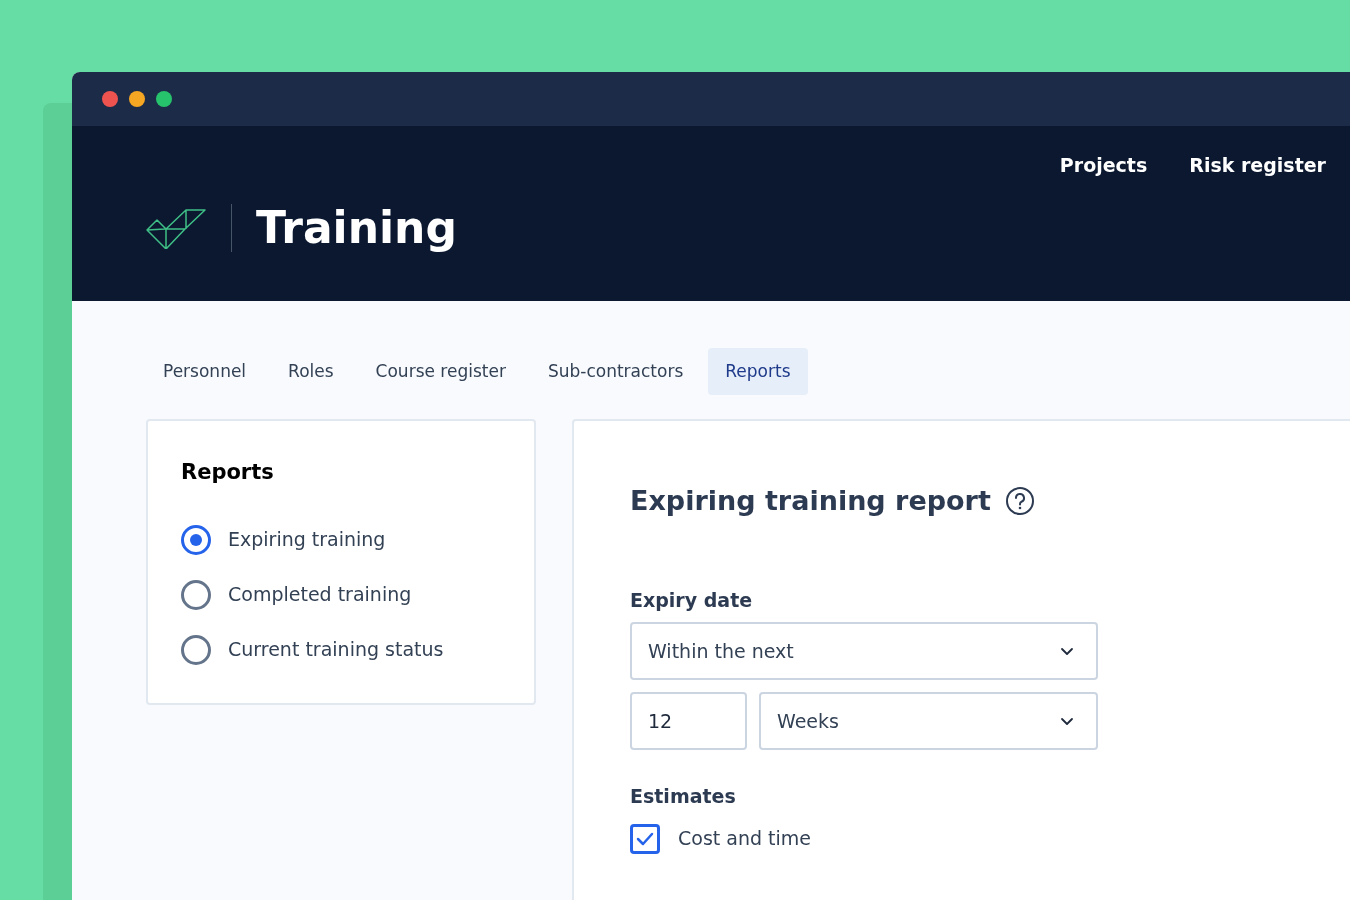  Describe the element at coordinates (615, 371) in the screenshot. I see `tab: Sub-contractors` at that location.